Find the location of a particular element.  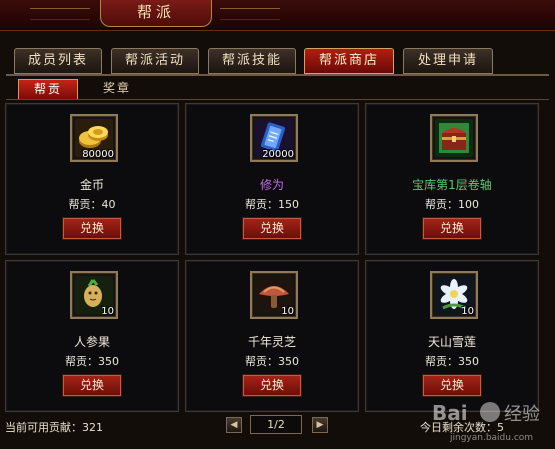

item-slot: 20000 is located at coordinates (274, 138).